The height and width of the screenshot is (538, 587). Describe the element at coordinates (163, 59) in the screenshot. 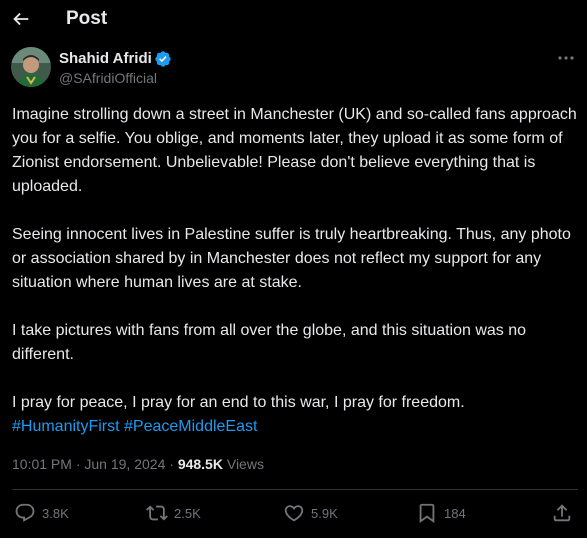

I see `verified-badge-icon` at that location.